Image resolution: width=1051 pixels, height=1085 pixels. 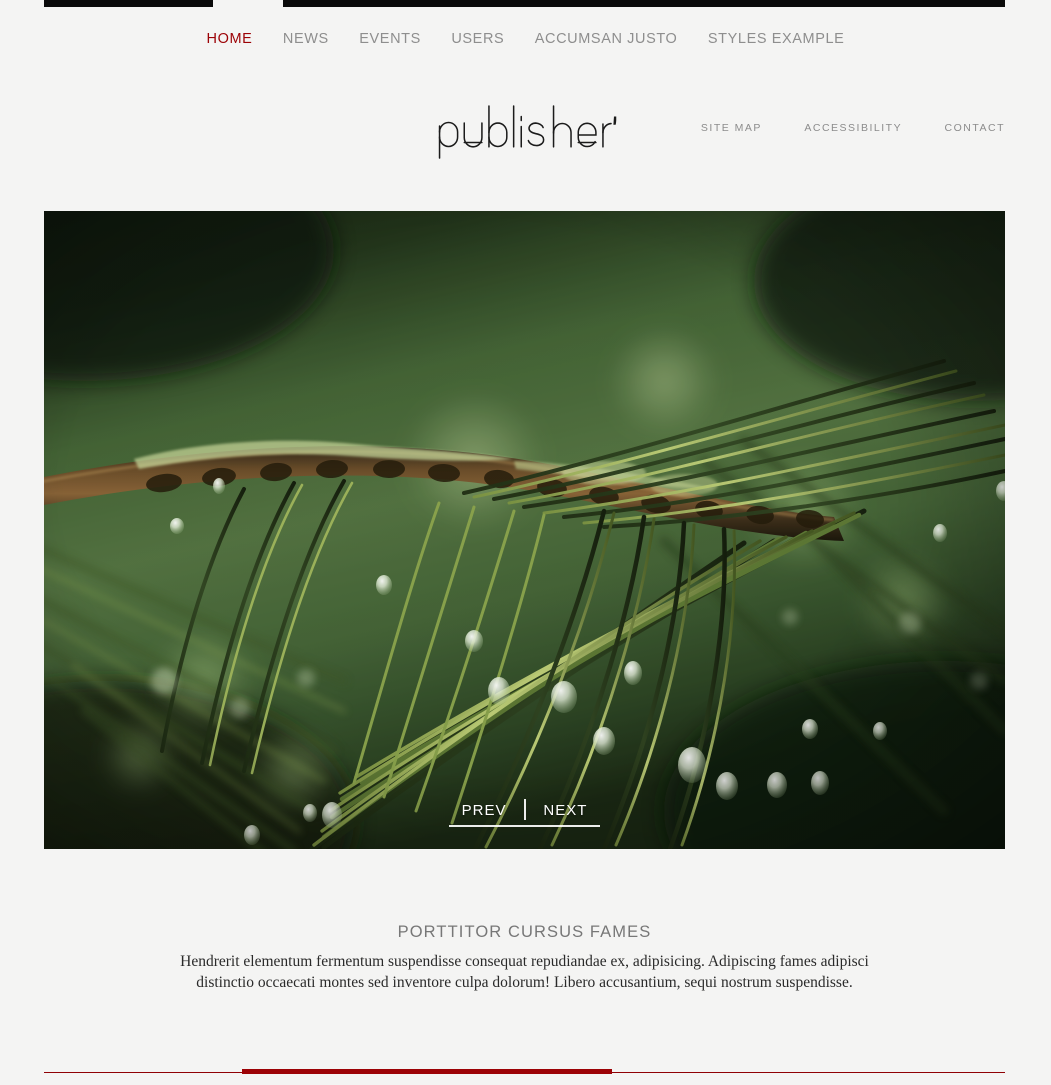 What do you see at coordinates (306, 39) in the screenshot?
I see `nav-item-news: NEWS` at bounding box center [306, 39].